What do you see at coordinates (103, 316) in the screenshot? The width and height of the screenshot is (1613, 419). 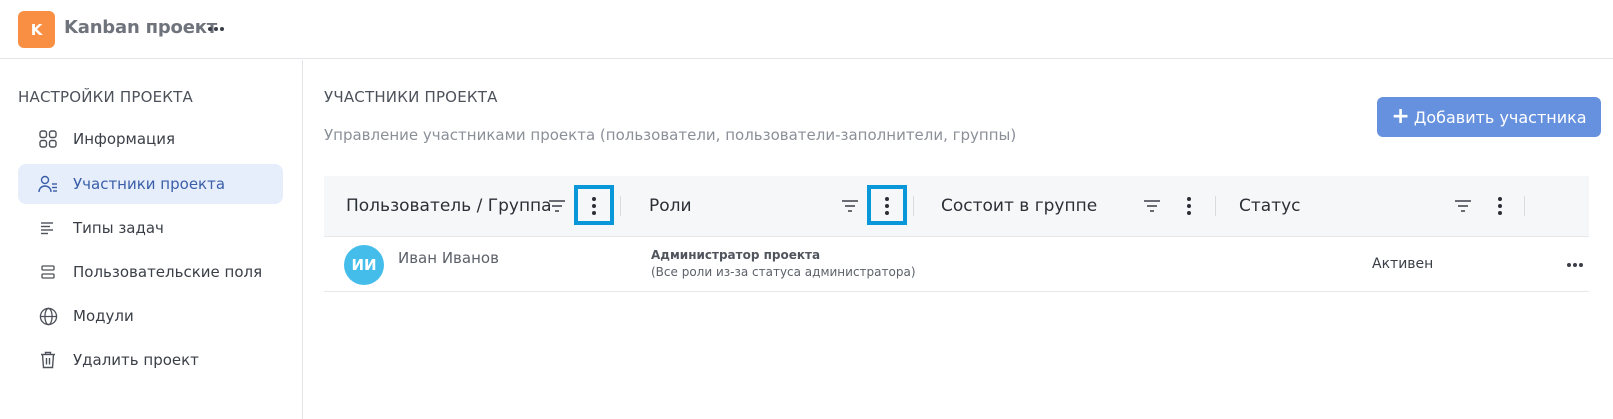 I see `sidebar-item-label: Модули` at bounding box center [103, 316].